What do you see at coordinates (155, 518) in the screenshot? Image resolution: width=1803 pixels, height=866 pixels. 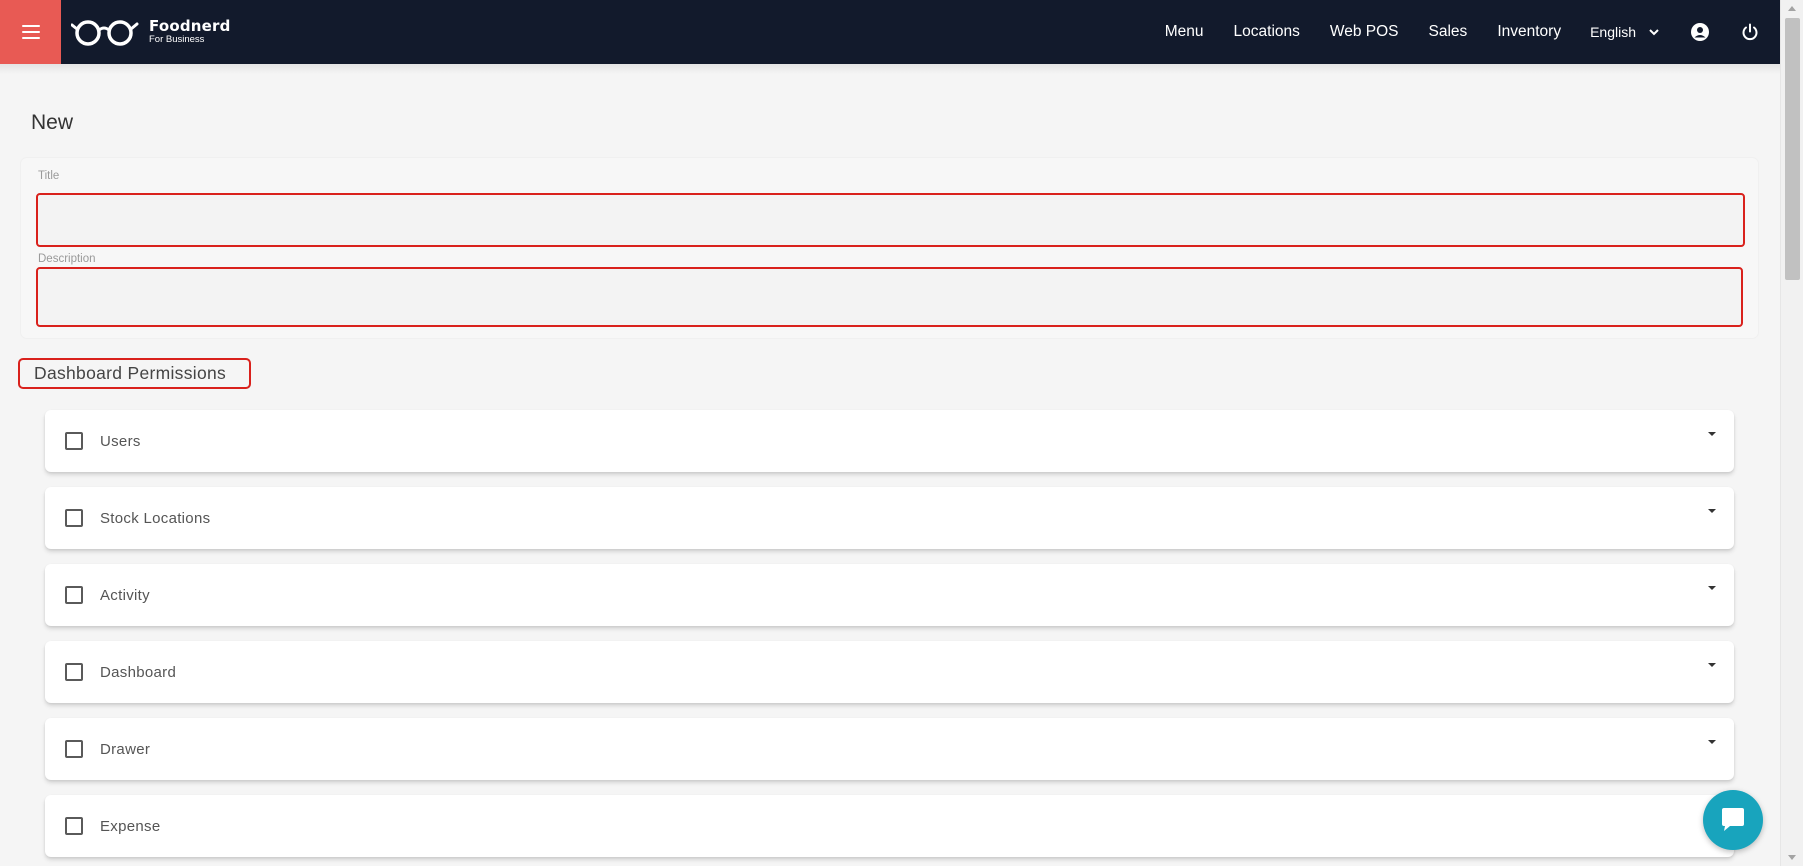 I see `permission-label: Stock Locations` at bounding box center [155, 518].